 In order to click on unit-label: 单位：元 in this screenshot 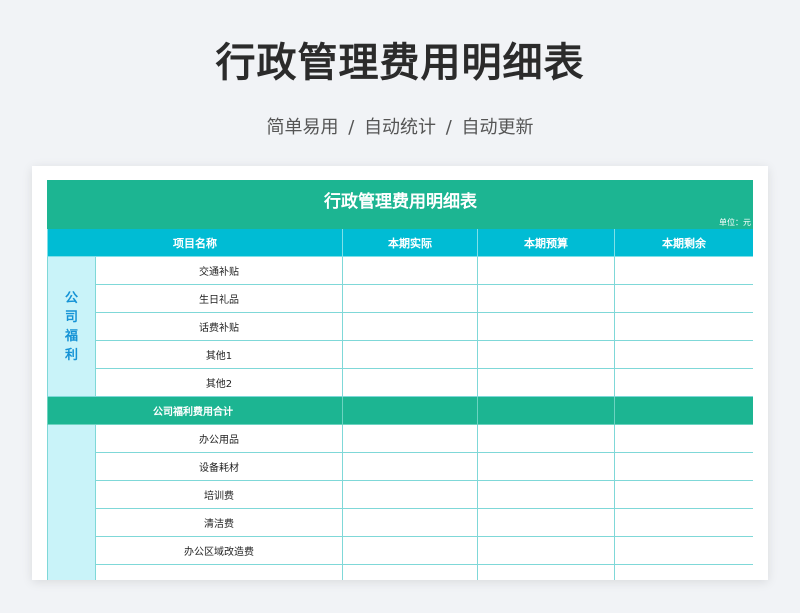, I will do `click(400, 222)`.